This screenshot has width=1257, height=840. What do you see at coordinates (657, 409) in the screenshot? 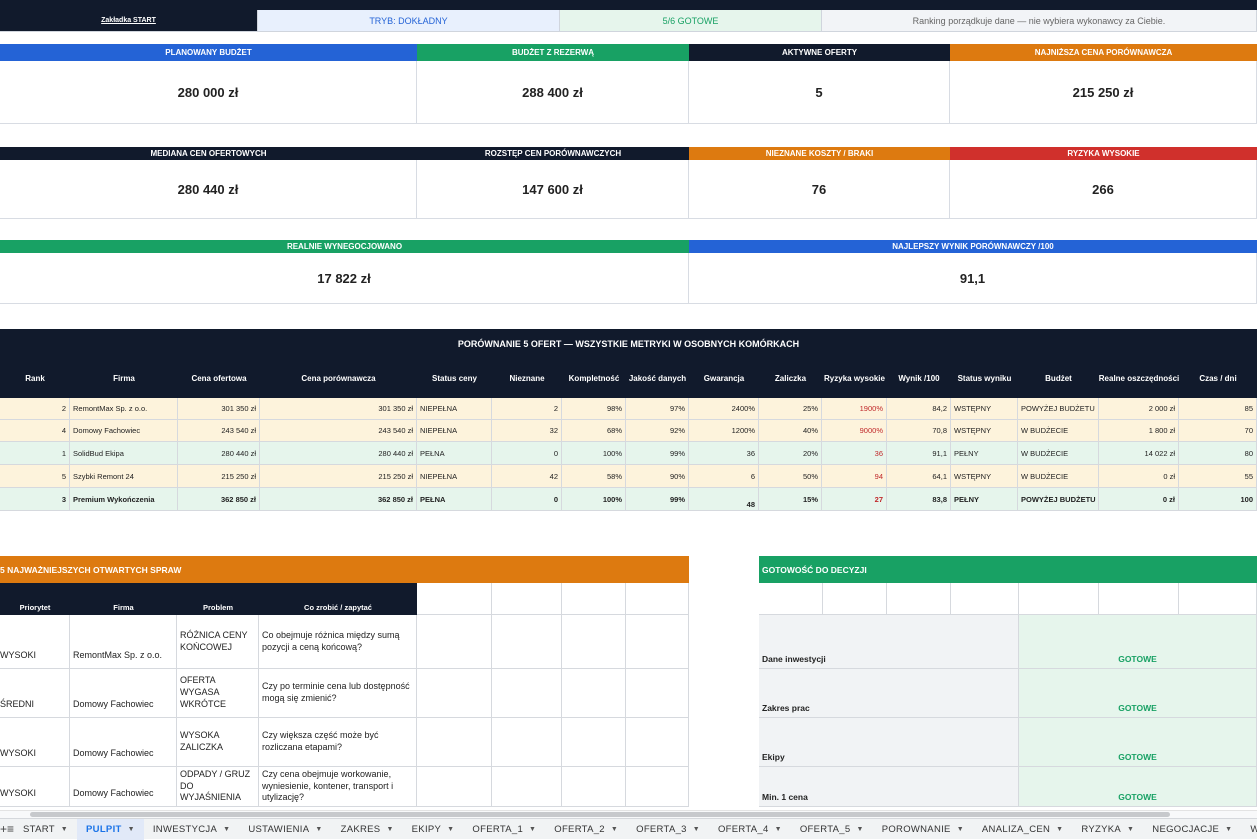
I see `comparison-cell: 97%` at bounding box center [657, 409].